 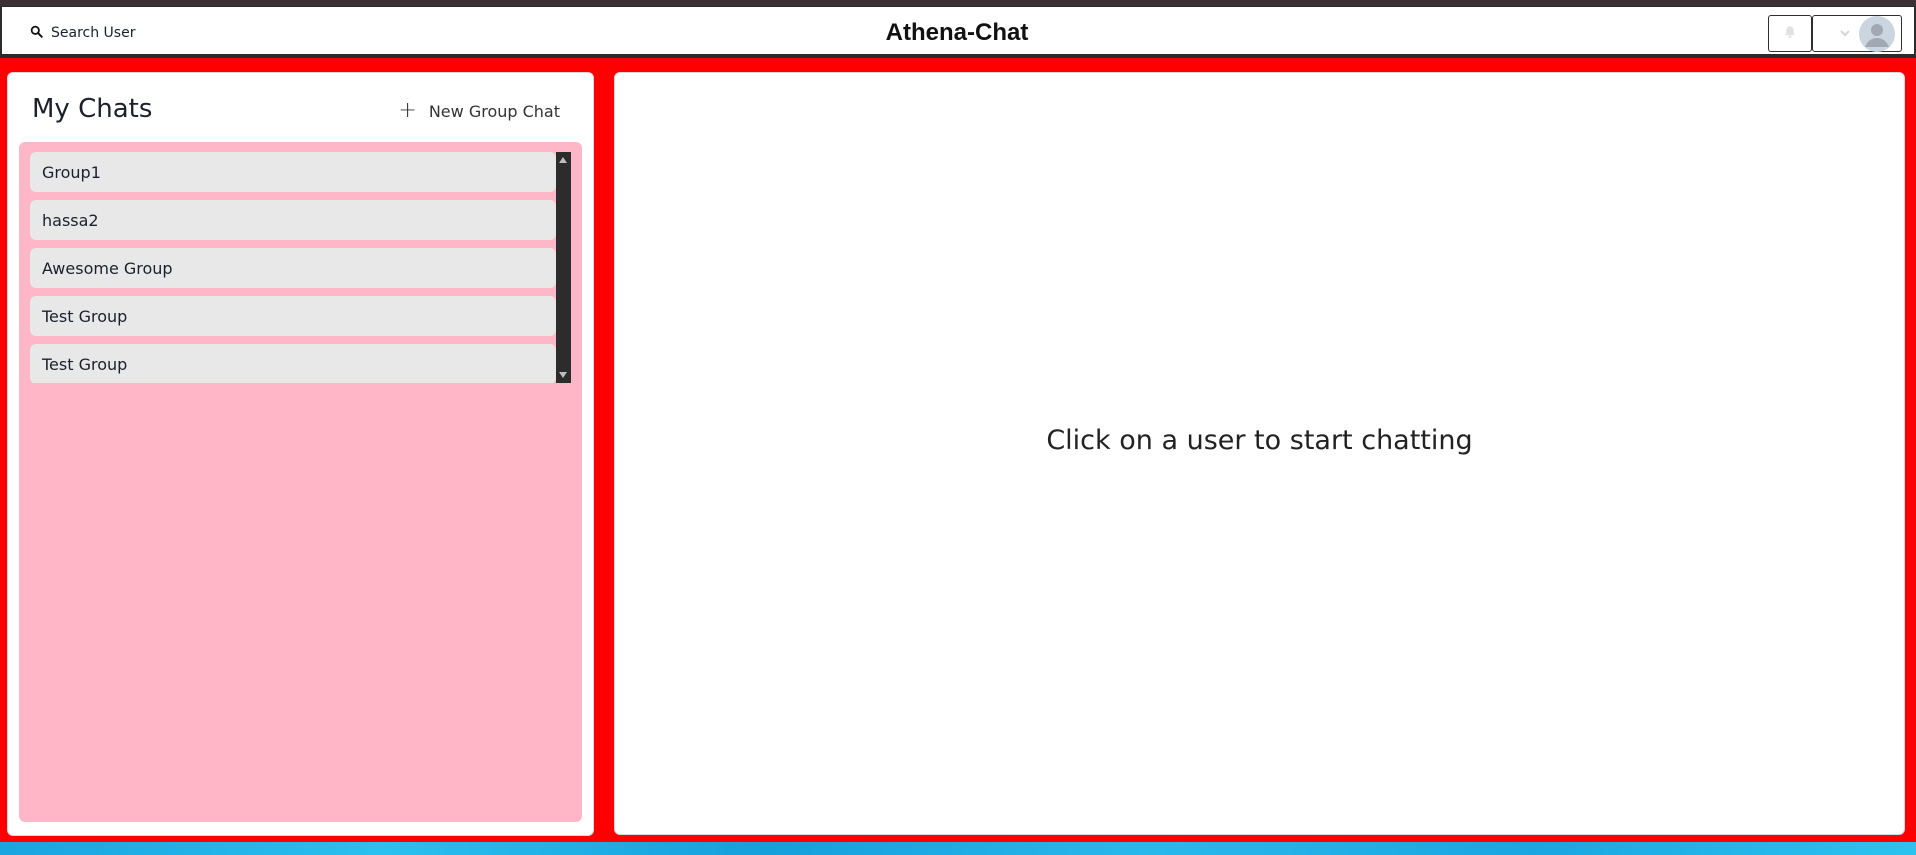 I want to click on plus-icon: +, so click(x=407, y=110).